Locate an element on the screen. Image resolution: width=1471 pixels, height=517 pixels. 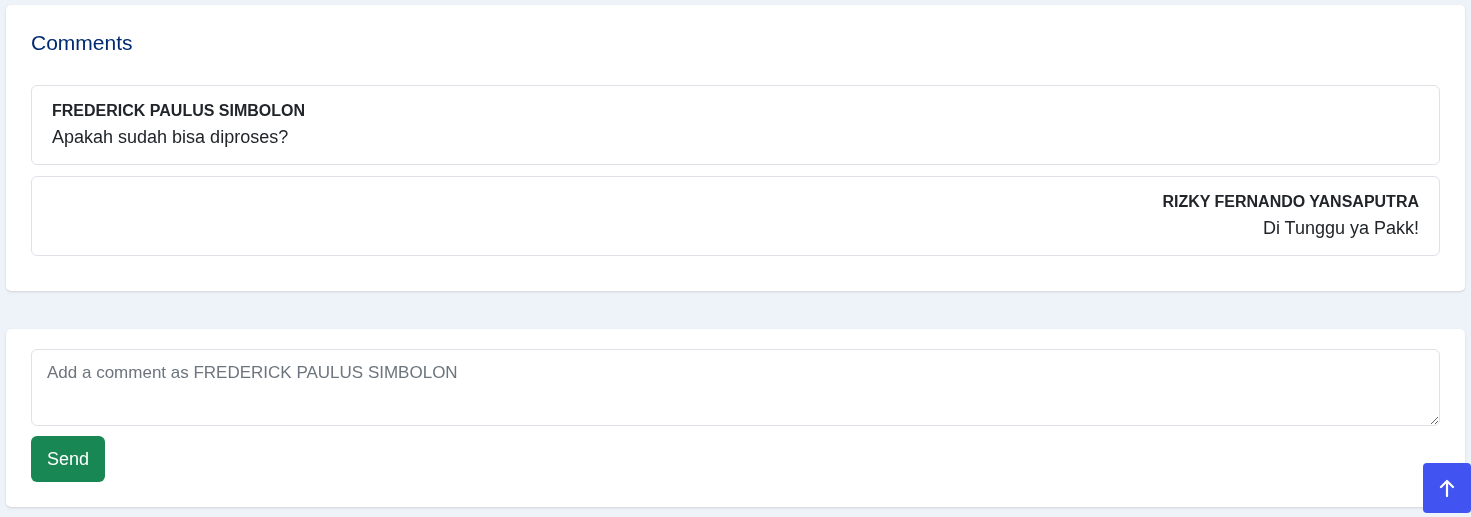
comment-text: Di Tunggu ya Pakk! is located at coordinates (1340, 228).